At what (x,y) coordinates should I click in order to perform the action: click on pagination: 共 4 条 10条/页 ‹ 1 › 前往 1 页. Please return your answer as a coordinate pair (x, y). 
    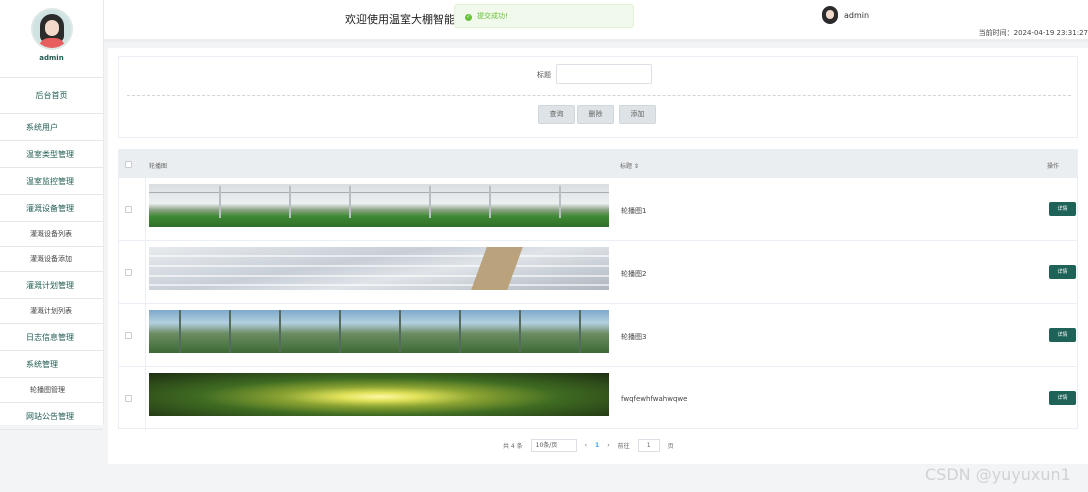
    Looking at the image, I should click on (588, 445).